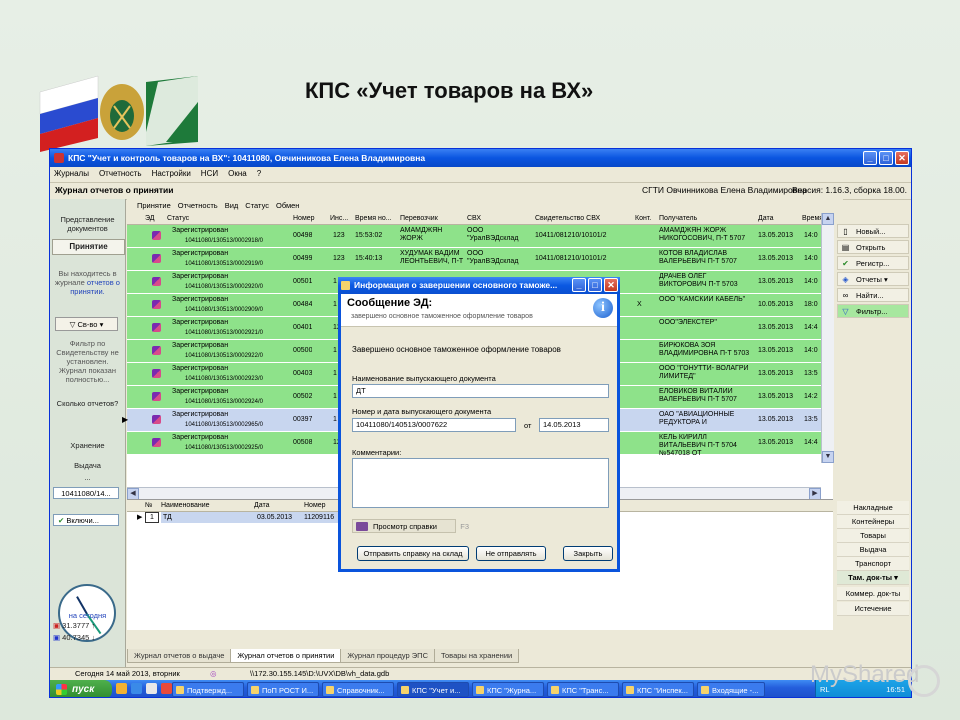  What do you see at coordinates (303, 327) in the screenshot?
I see `cell-num: 00401` at bounding box center [303, 327].